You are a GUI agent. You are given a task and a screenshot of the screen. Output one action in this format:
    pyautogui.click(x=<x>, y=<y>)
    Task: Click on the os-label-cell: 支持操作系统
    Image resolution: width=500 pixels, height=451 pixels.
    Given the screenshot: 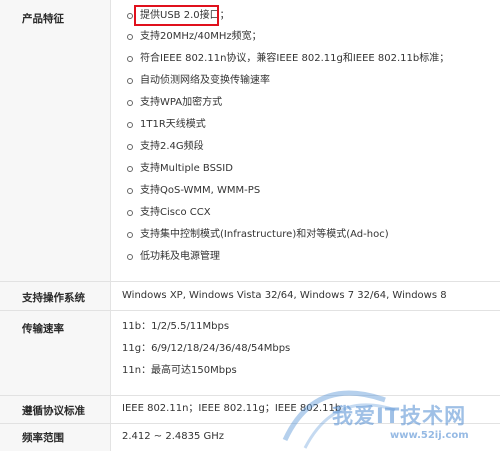 What is the action you would take?
    pyautogui.click(x=55, y=296)
    